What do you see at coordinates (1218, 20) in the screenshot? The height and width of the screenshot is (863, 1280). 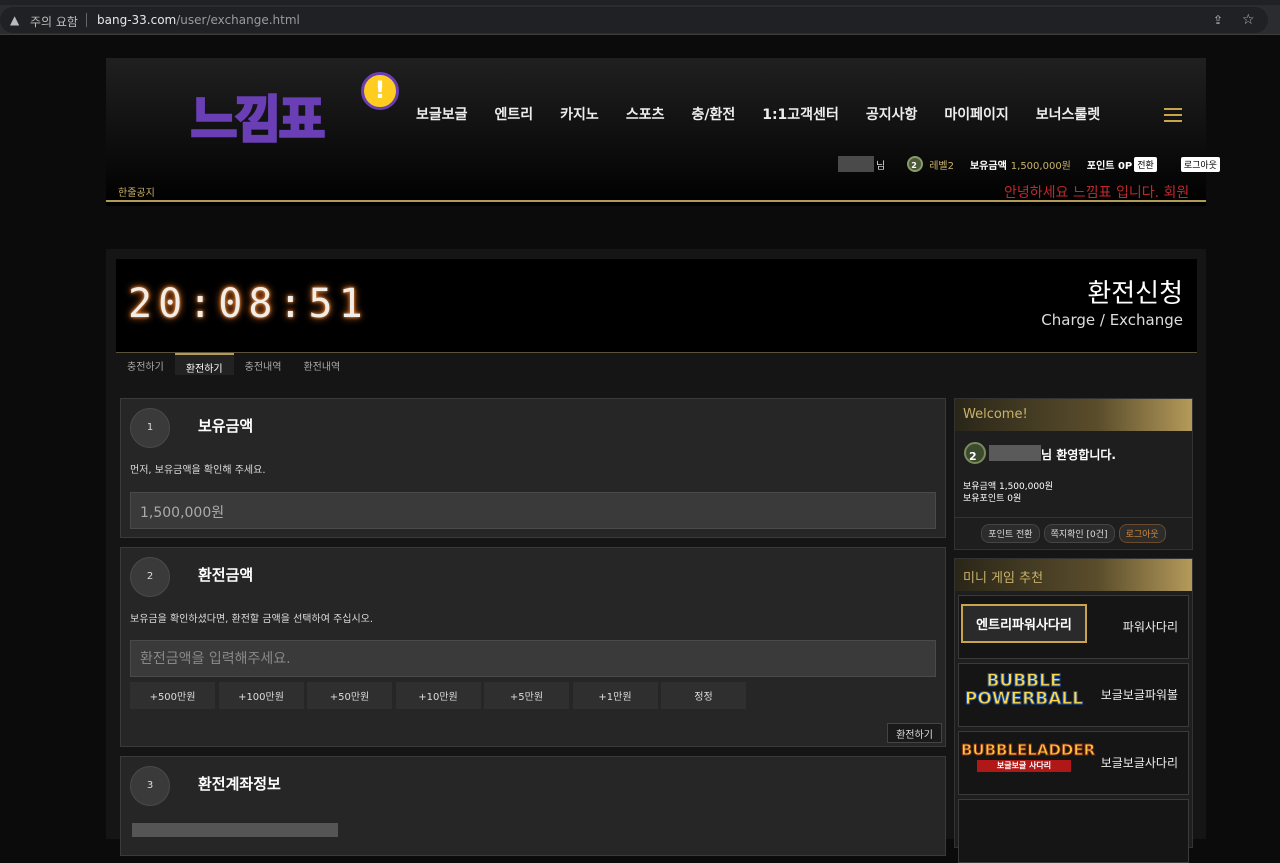 I see `share-icon: ⇪` at bounding box center [1218, 20].